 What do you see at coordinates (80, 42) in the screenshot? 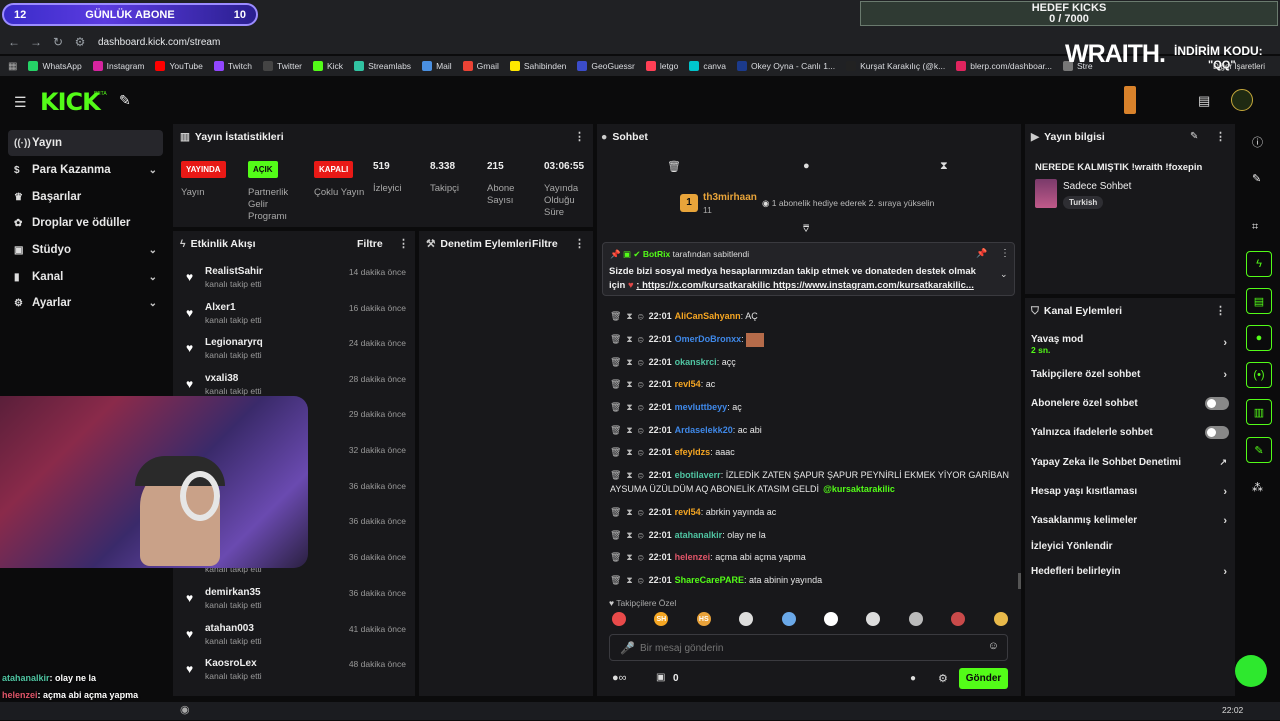
I see `site-info-icon: ⚙` at bounding box center [80, 42].